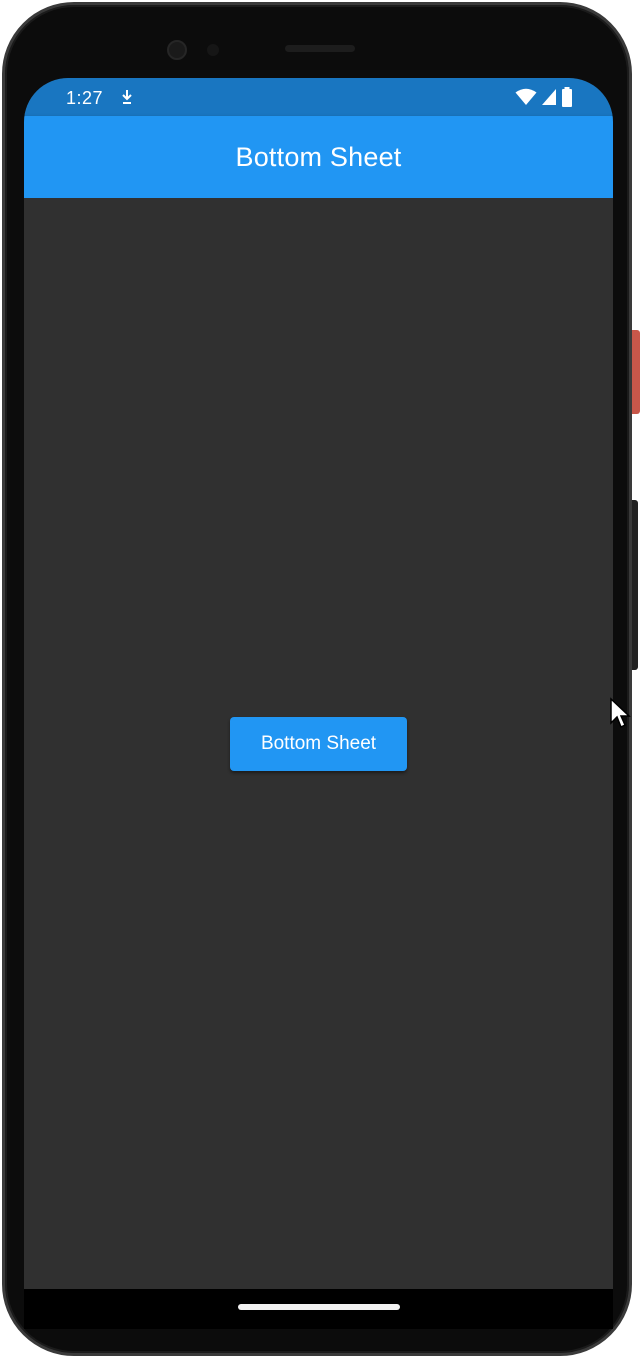 The width and height of the screenshot is (640, 1360). Describe the element at coordinates (127, 97) in the screenshot. I see `download-icon` at that location.